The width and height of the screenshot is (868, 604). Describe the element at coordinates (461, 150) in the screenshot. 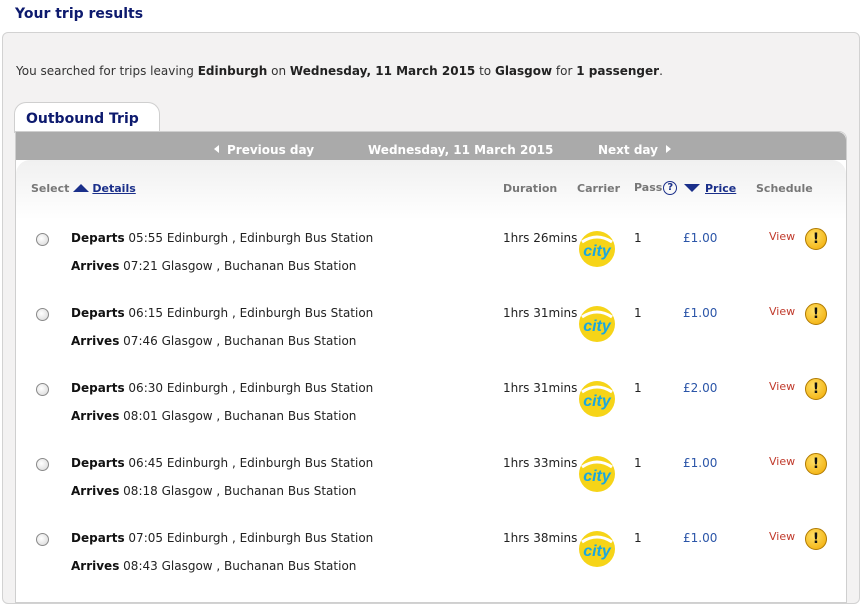

I see `current-day-label: Wednesday, 11 March 2015` at that location.